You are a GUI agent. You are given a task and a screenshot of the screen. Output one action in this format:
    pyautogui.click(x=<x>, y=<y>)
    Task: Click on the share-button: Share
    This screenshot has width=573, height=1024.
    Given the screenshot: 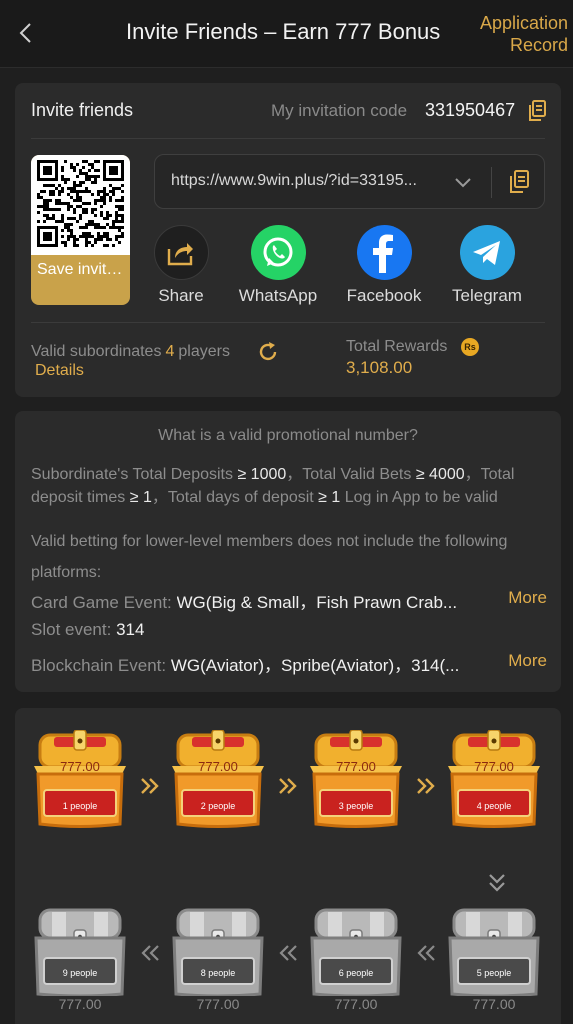 What is the action you would take?
    pyautogui.click(x=181, y=265)
    